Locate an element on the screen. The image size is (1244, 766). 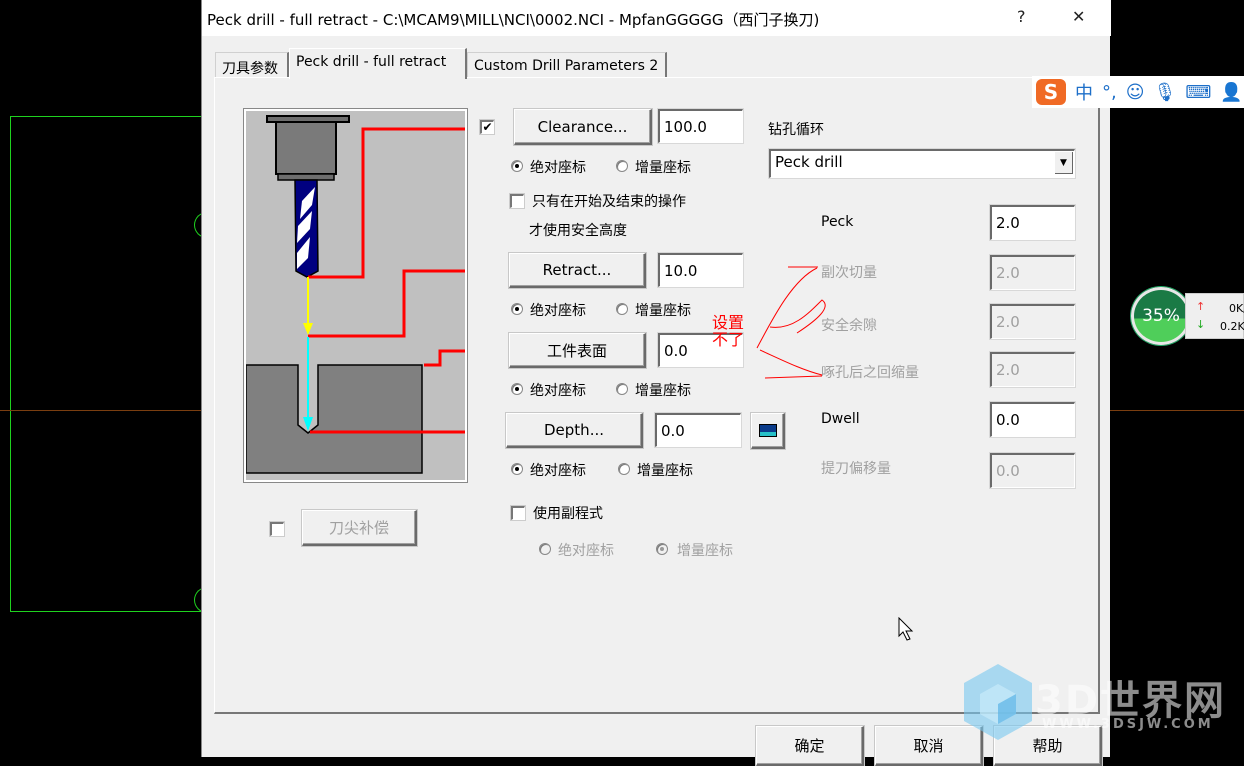
mouse-cursor-icon is located at coordinates (906, 629).